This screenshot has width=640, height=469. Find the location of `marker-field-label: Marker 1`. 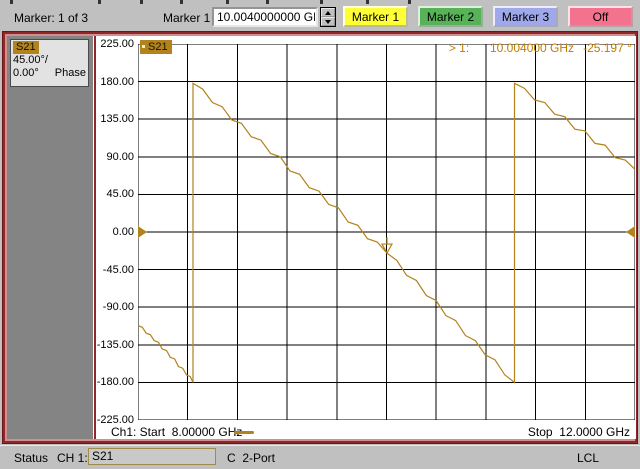

marker-field-label: Marker 1 is located at coordinates (187, 18).